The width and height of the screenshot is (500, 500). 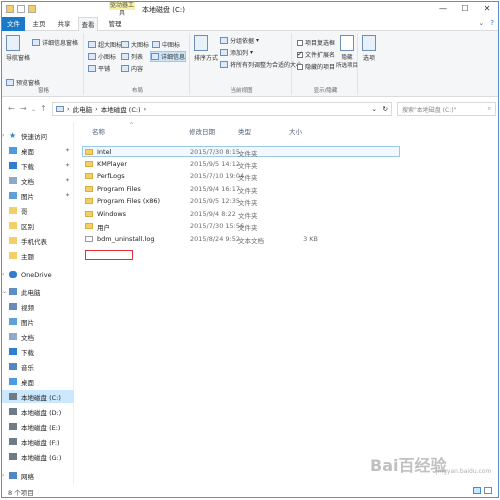 I want to click on file-row: bdm_uninstall.log 2015/8/24 9:52 文本文档 3 KB, so click(x=203, y=239).